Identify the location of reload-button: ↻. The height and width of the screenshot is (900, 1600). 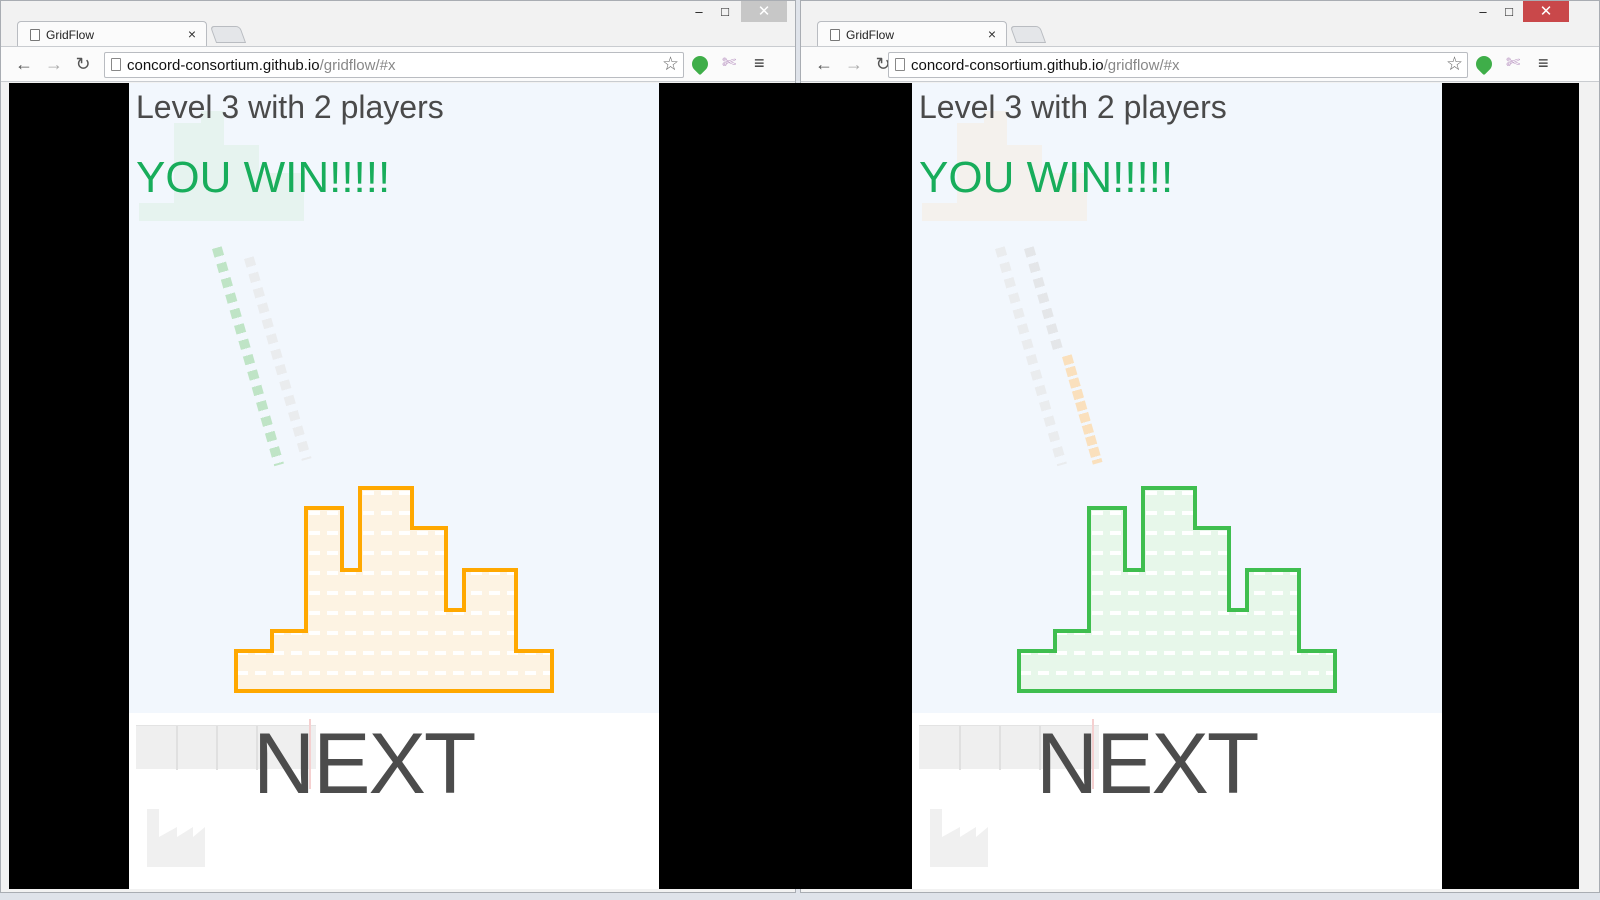
(83, 64).